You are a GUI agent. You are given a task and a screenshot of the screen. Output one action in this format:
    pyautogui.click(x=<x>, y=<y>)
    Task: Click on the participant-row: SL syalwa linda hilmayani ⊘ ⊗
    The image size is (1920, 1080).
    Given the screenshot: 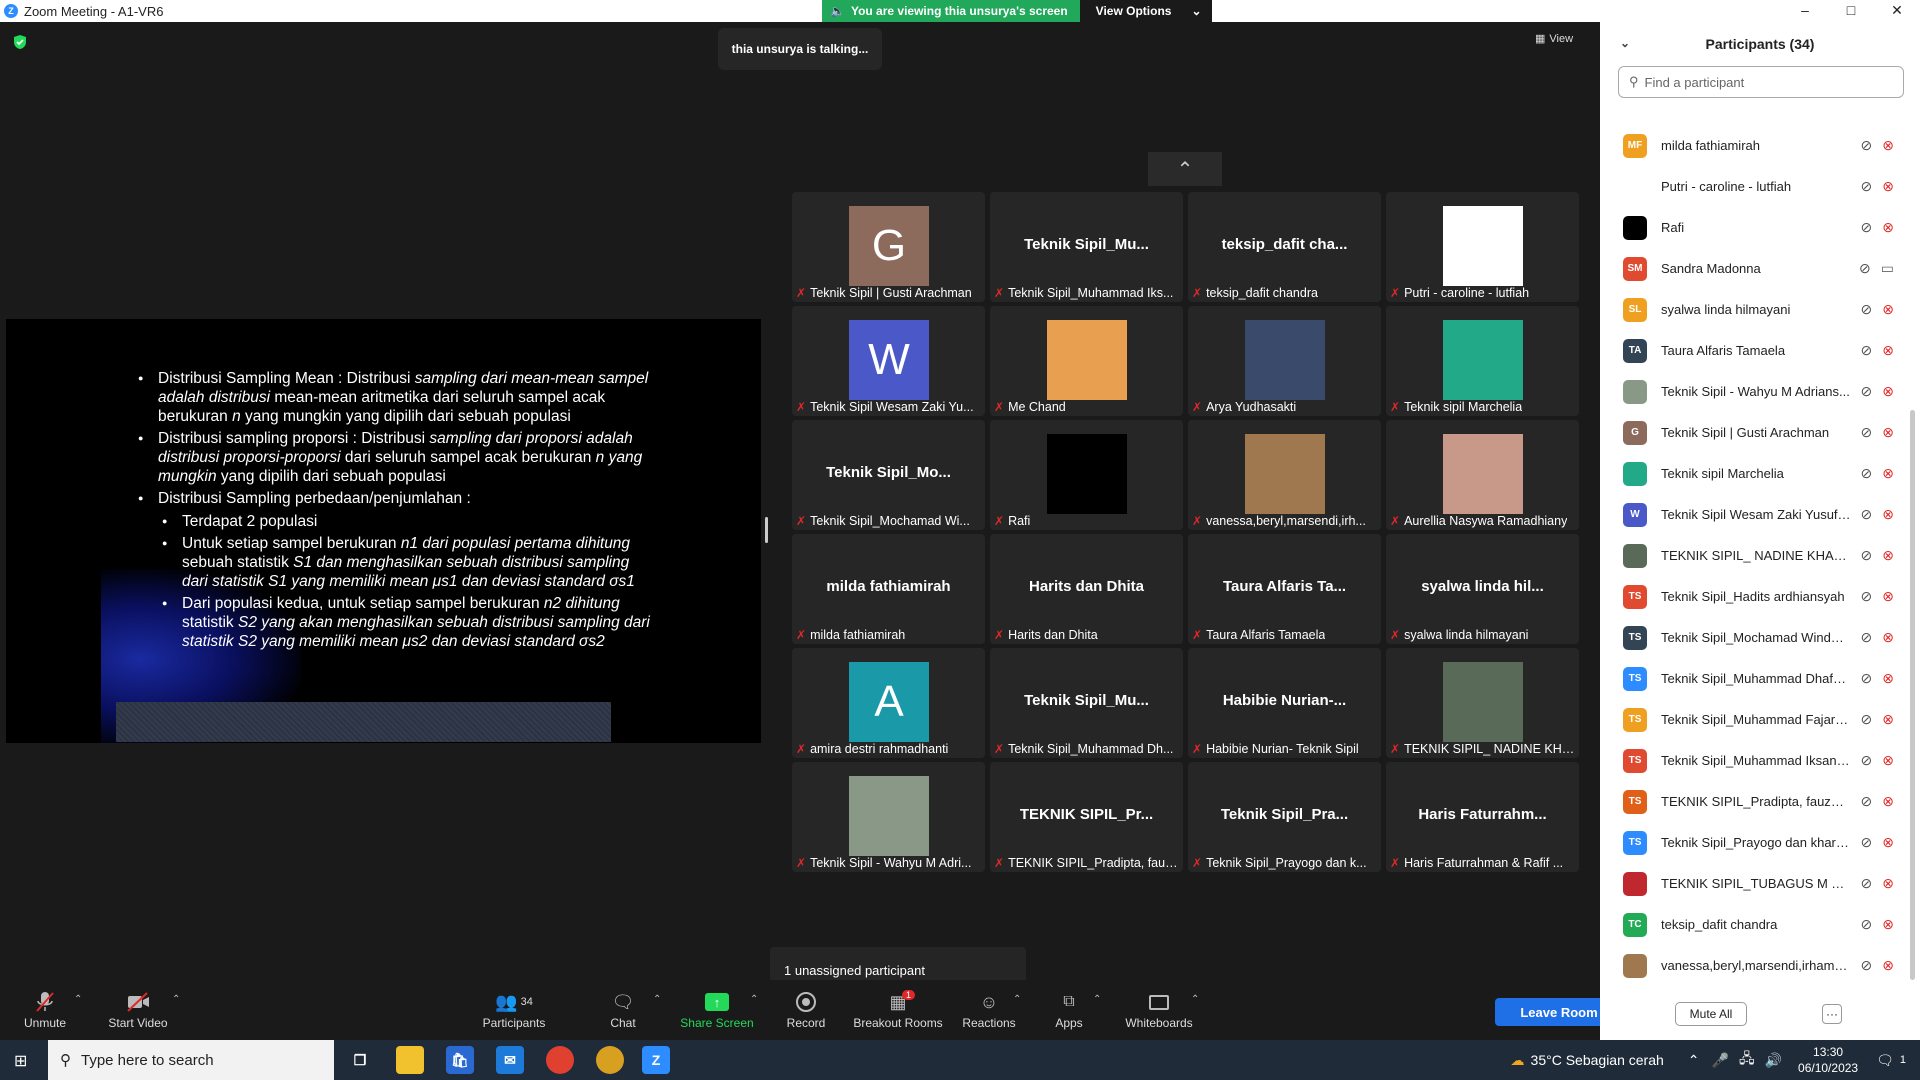 What is the action you would take?
    pyautogui.click(x=1753, y=309)
    